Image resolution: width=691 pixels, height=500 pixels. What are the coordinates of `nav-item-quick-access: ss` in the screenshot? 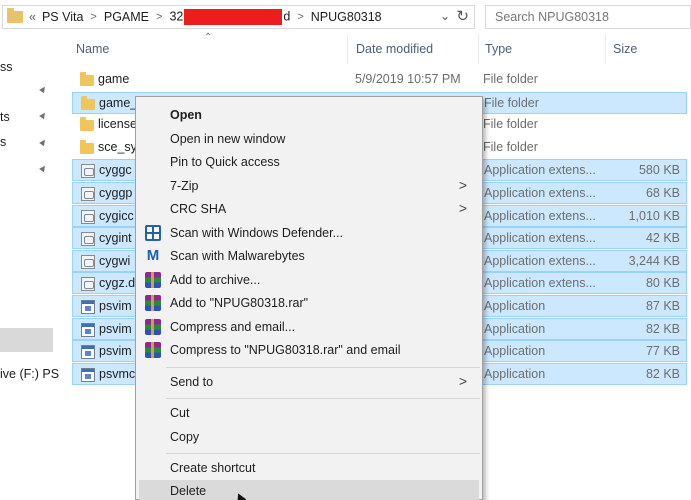 It's located at (6, 67).